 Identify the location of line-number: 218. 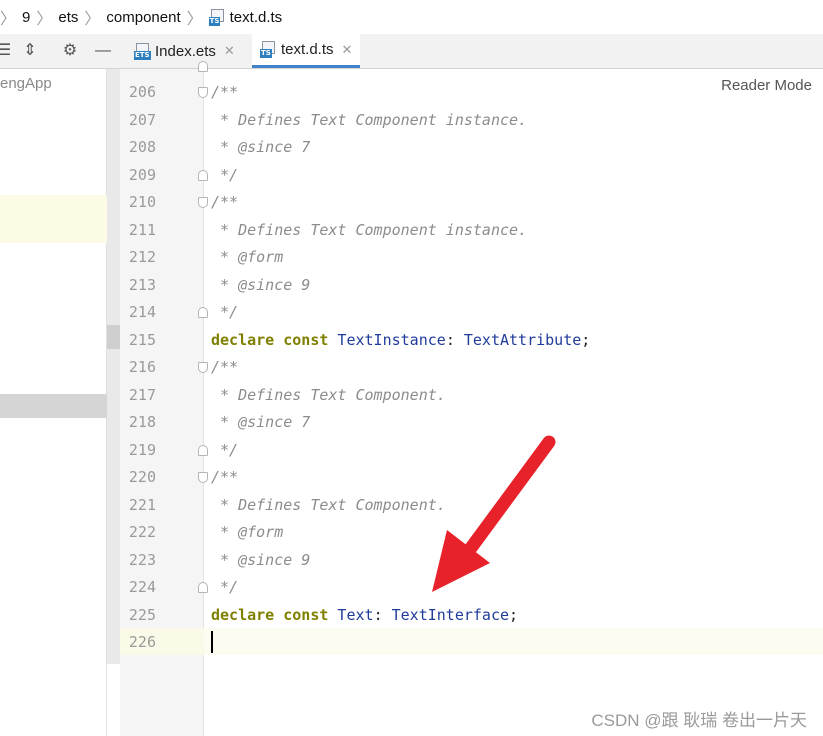
(142, 422).